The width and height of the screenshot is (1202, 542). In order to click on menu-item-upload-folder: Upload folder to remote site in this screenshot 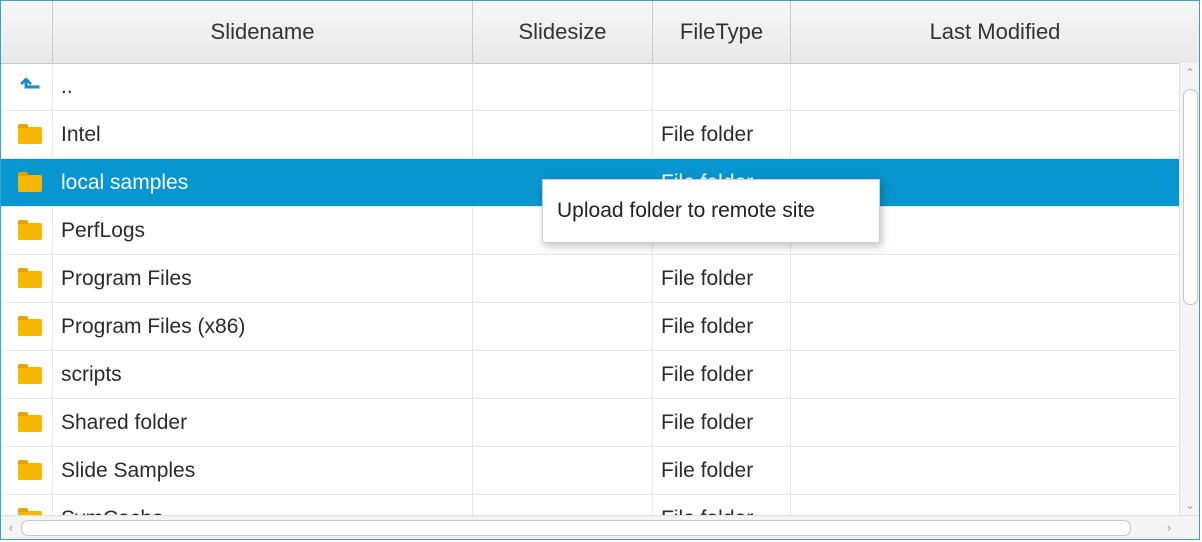, I will do `click(711, 211)`.